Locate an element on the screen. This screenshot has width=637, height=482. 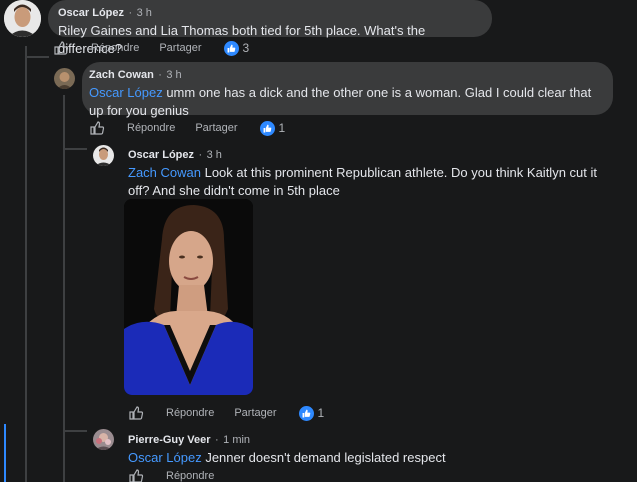
photo-image is located at coordinates (188, 297).